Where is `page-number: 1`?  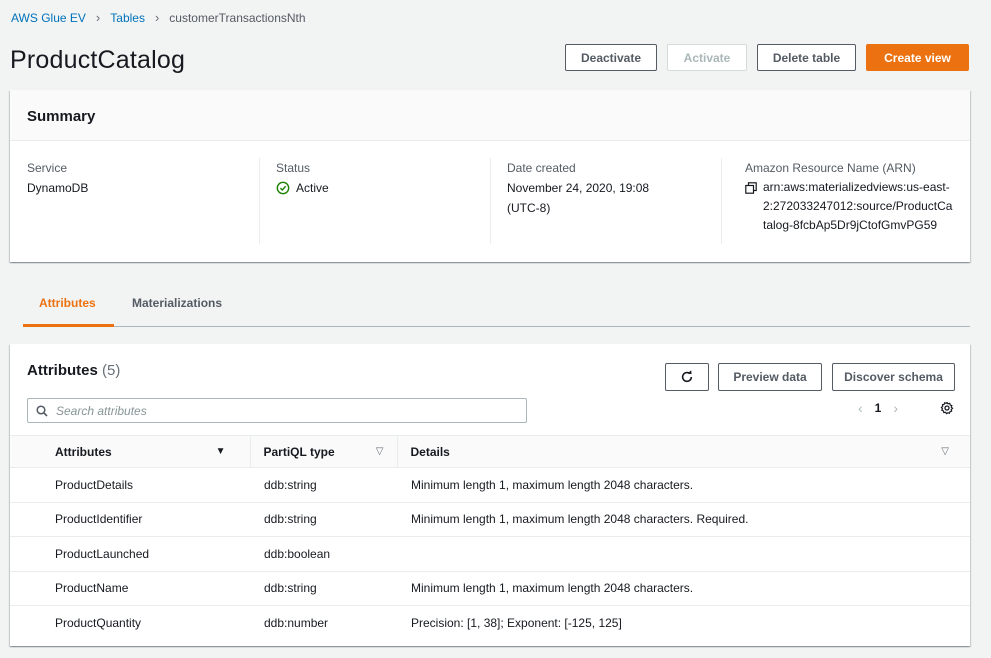
page-number: 1 is located at coordinates (878, 408).